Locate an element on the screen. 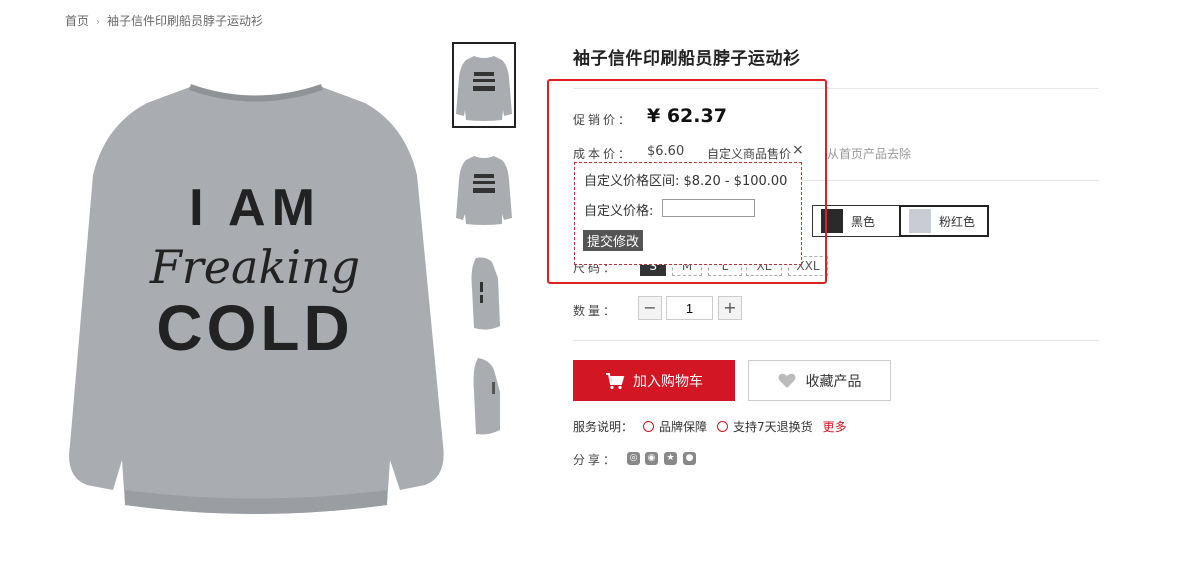 The image size is (1202, 566). thumbnail-sleeve is located at coordinates (484, 395).